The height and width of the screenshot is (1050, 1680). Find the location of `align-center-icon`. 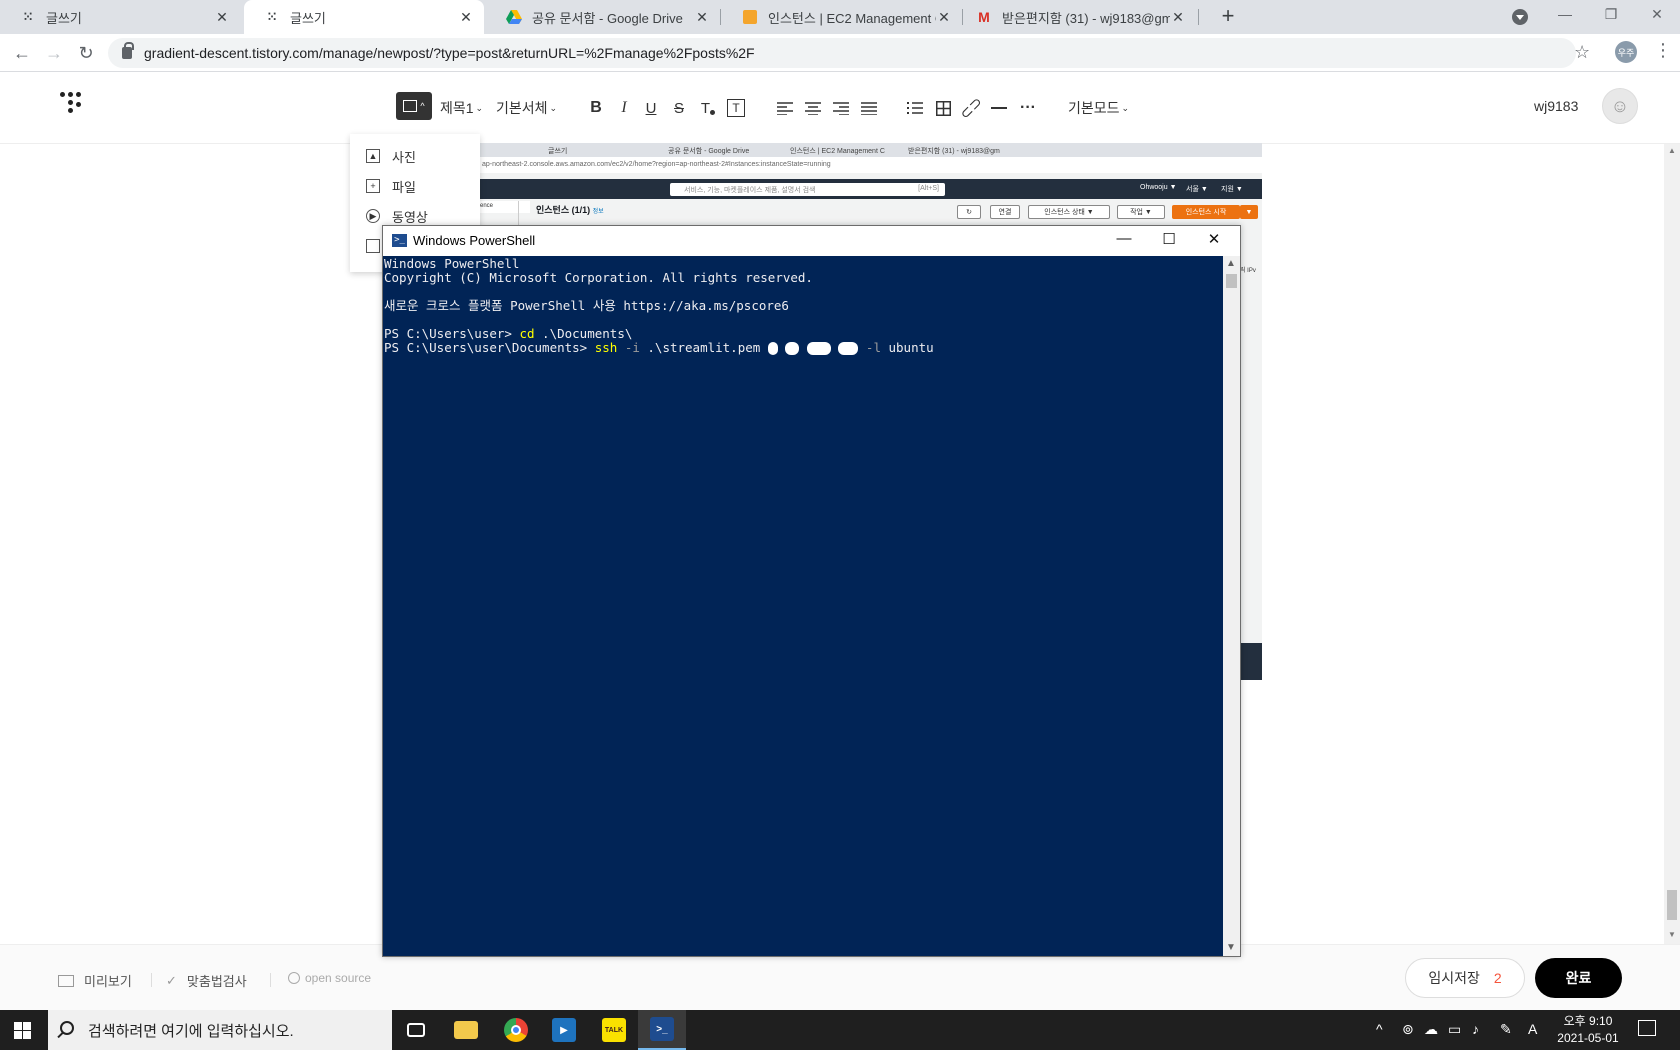

align-center-icon is located at coordinates (813, 108).